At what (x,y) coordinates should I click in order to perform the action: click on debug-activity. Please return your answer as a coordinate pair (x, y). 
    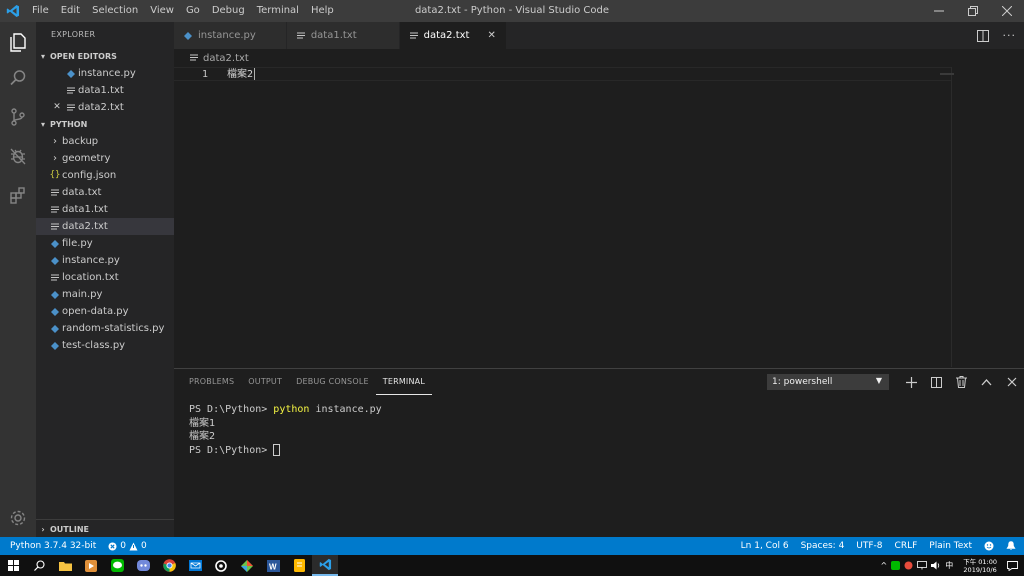
    Looking at the image, I should click on (18, 156).